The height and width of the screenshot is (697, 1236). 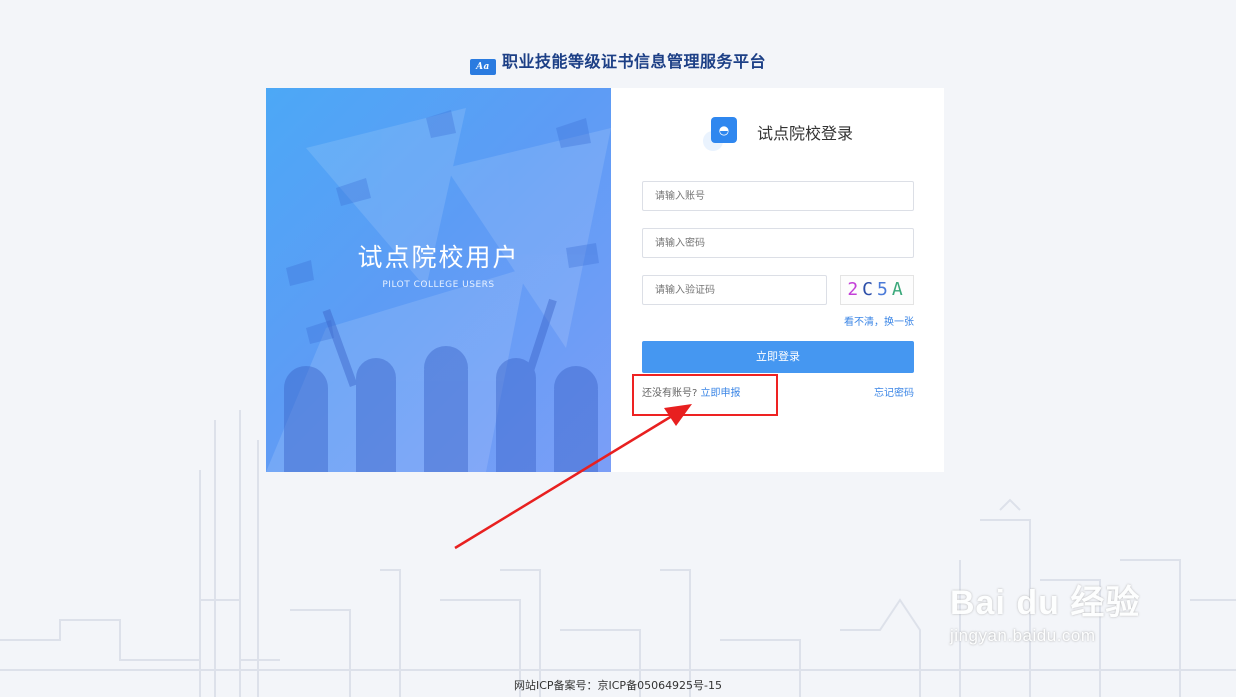 What do you see at coordinates (724, 130) in the screenshot?
I see `graduation-cap-icon: ◓` at bounding box center [724, 130].